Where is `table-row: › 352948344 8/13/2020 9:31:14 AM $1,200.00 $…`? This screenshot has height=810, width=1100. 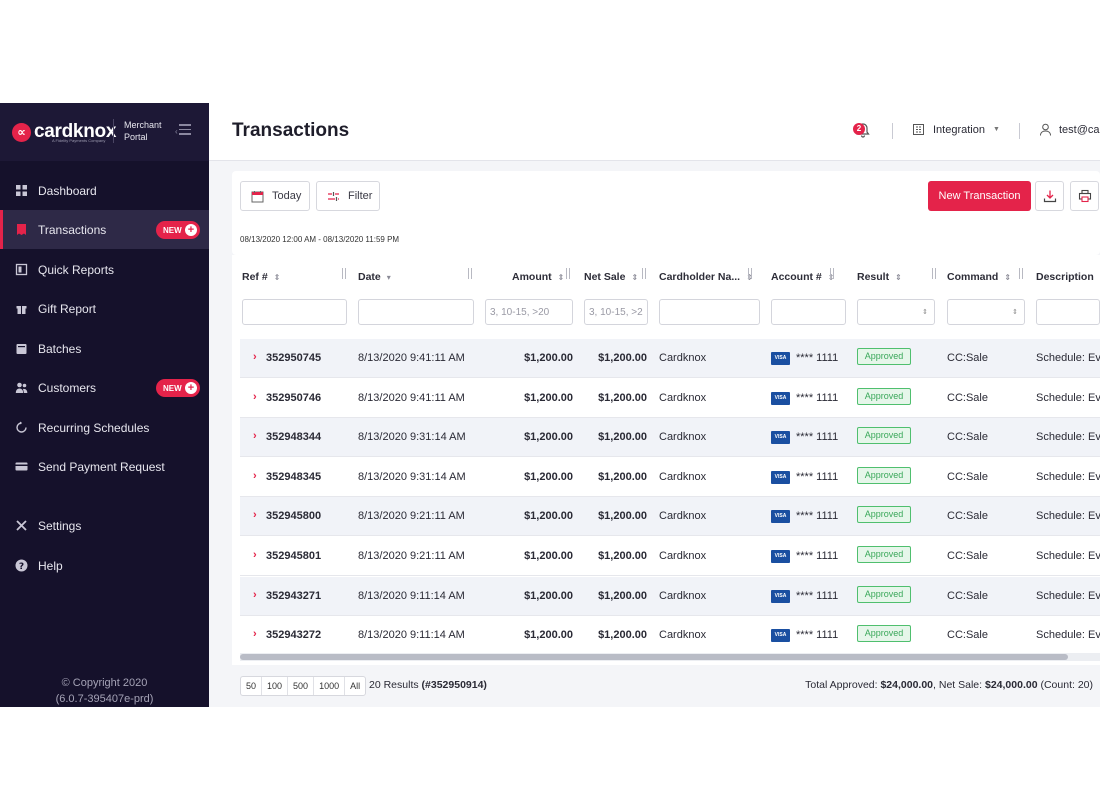
table-row: › 352948344 8/13/2020 9:31:14 AM $1,200.00 $… is located at coordinates (670, 438).